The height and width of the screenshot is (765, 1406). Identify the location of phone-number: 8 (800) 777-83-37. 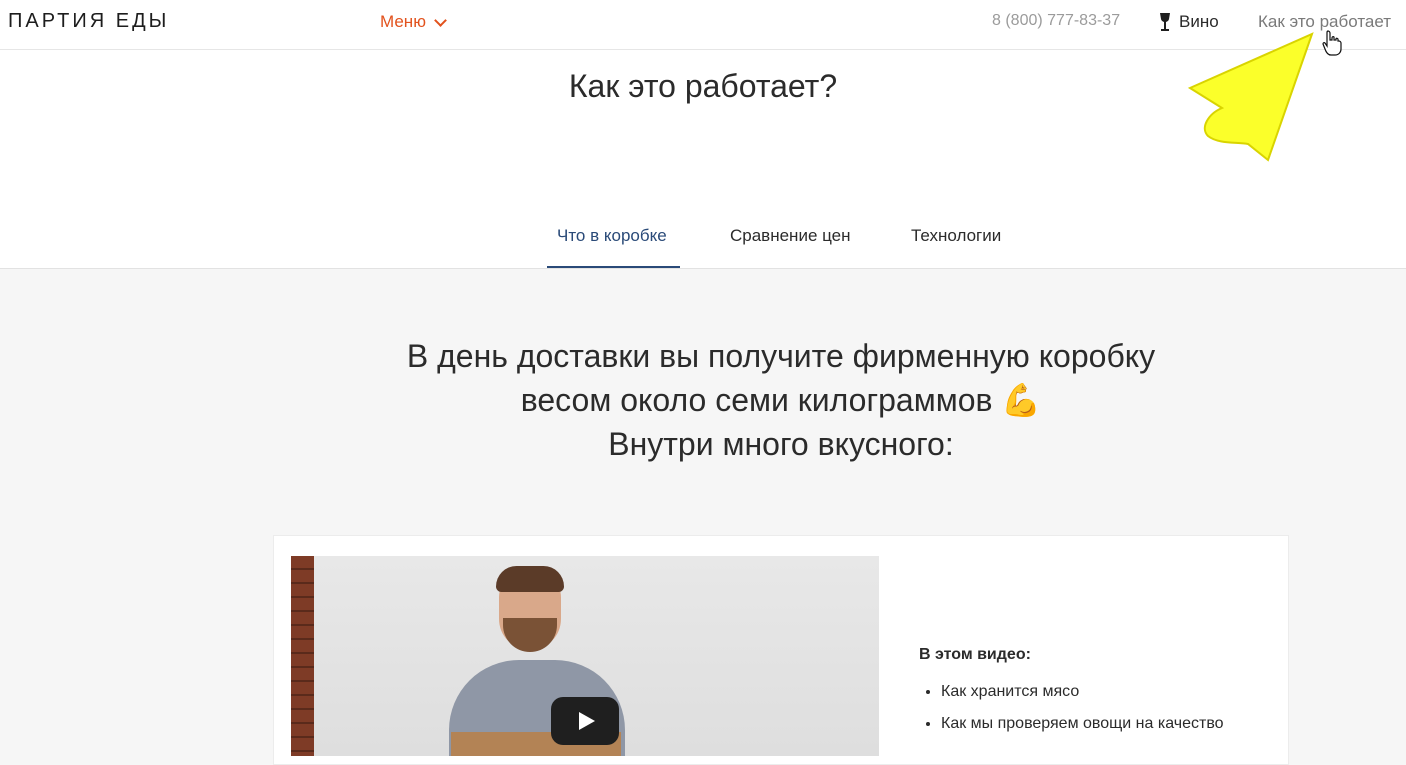
(1056, 21).